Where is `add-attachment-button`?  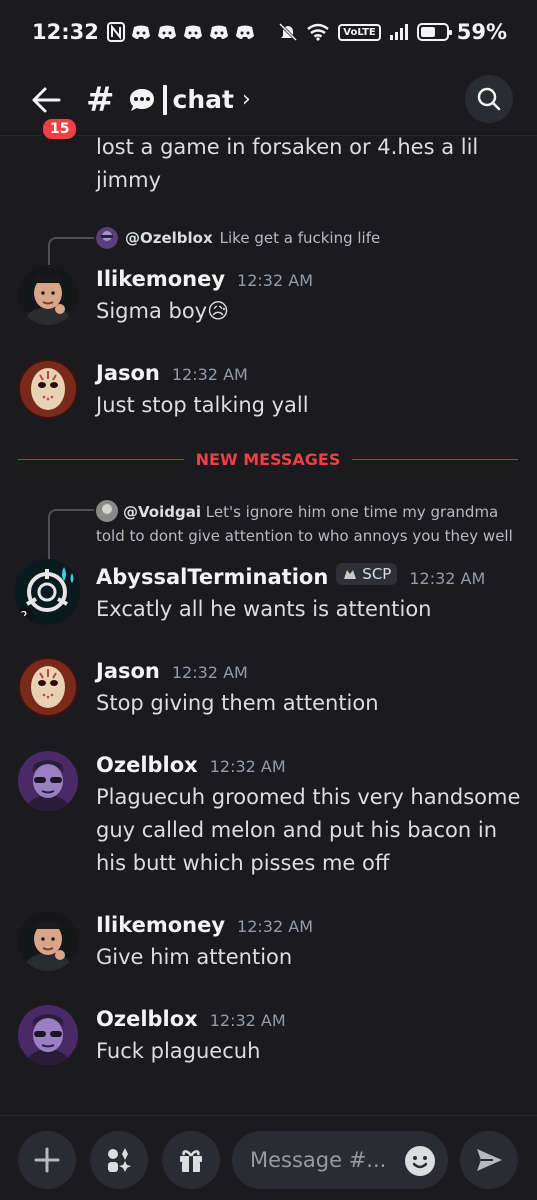
add-attachment-button is located at coordinates (47, 1160).